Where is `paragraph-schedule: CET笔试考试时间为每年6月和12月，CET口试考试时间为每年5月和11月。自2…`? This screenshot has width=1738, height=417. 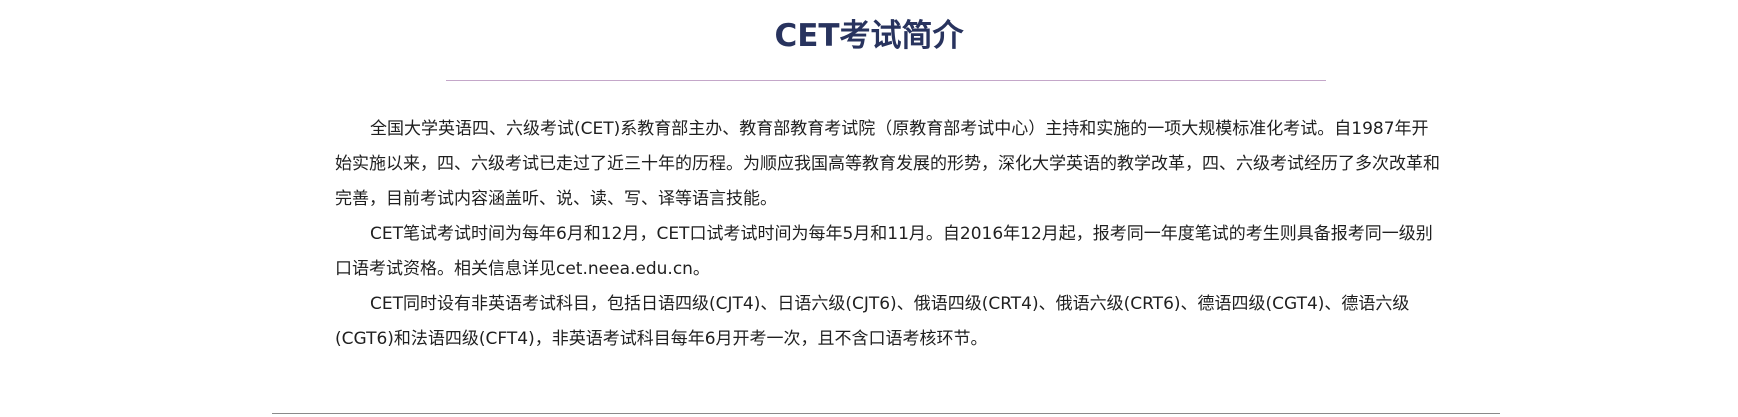 paragraph-schedule: CET笔试考试时间为每年6月和12月，CET口试考试时间为每年5月和11月。自2… is located at coordinates (884, 251).